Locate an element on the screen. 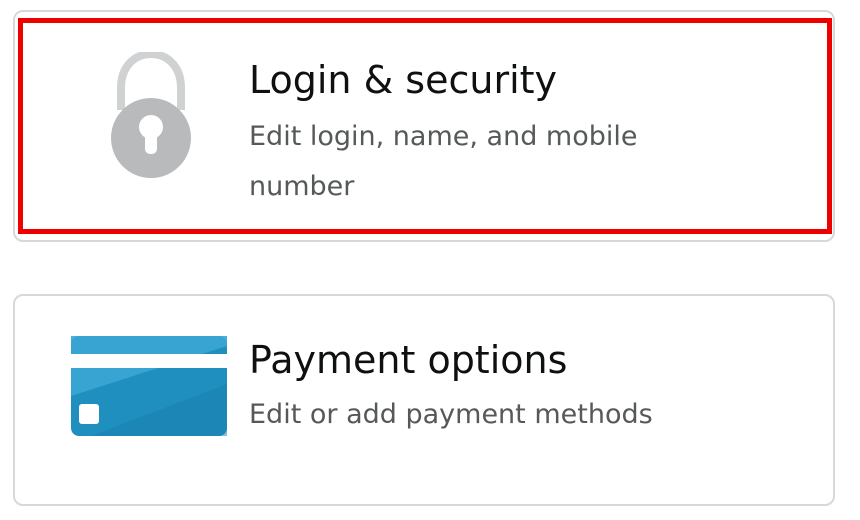 The image size is (860, 520). card-title: Payment options is located at coordinates (408, 360).